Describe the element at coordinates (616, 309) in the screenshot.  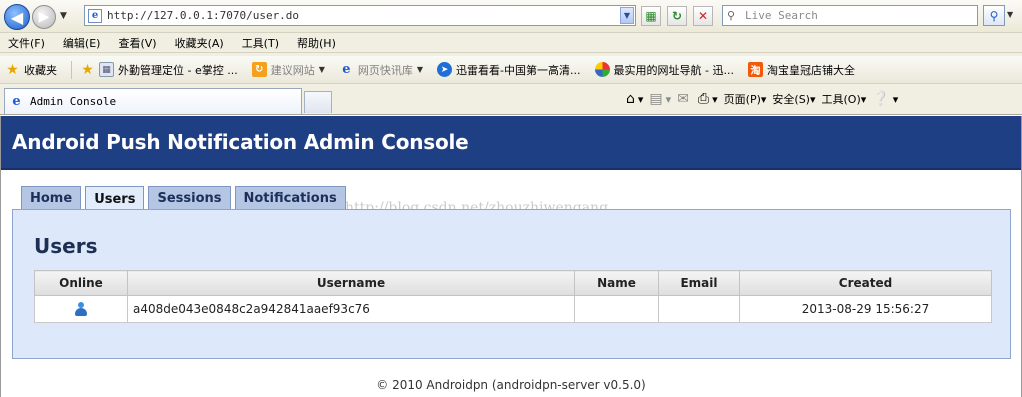
I see `name-cell` at that location.